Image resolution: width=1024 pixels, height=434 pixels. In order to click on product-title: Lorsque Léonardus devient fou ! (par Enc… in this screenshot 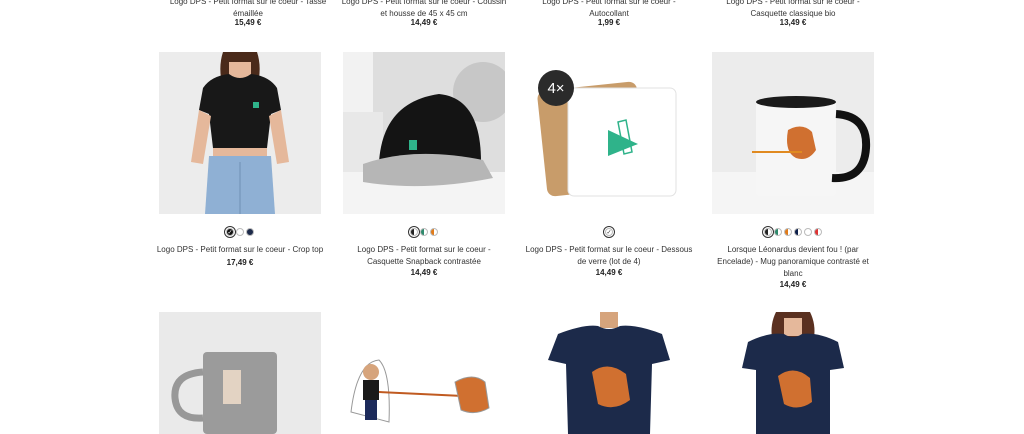, I will do `click(793, 262)`.